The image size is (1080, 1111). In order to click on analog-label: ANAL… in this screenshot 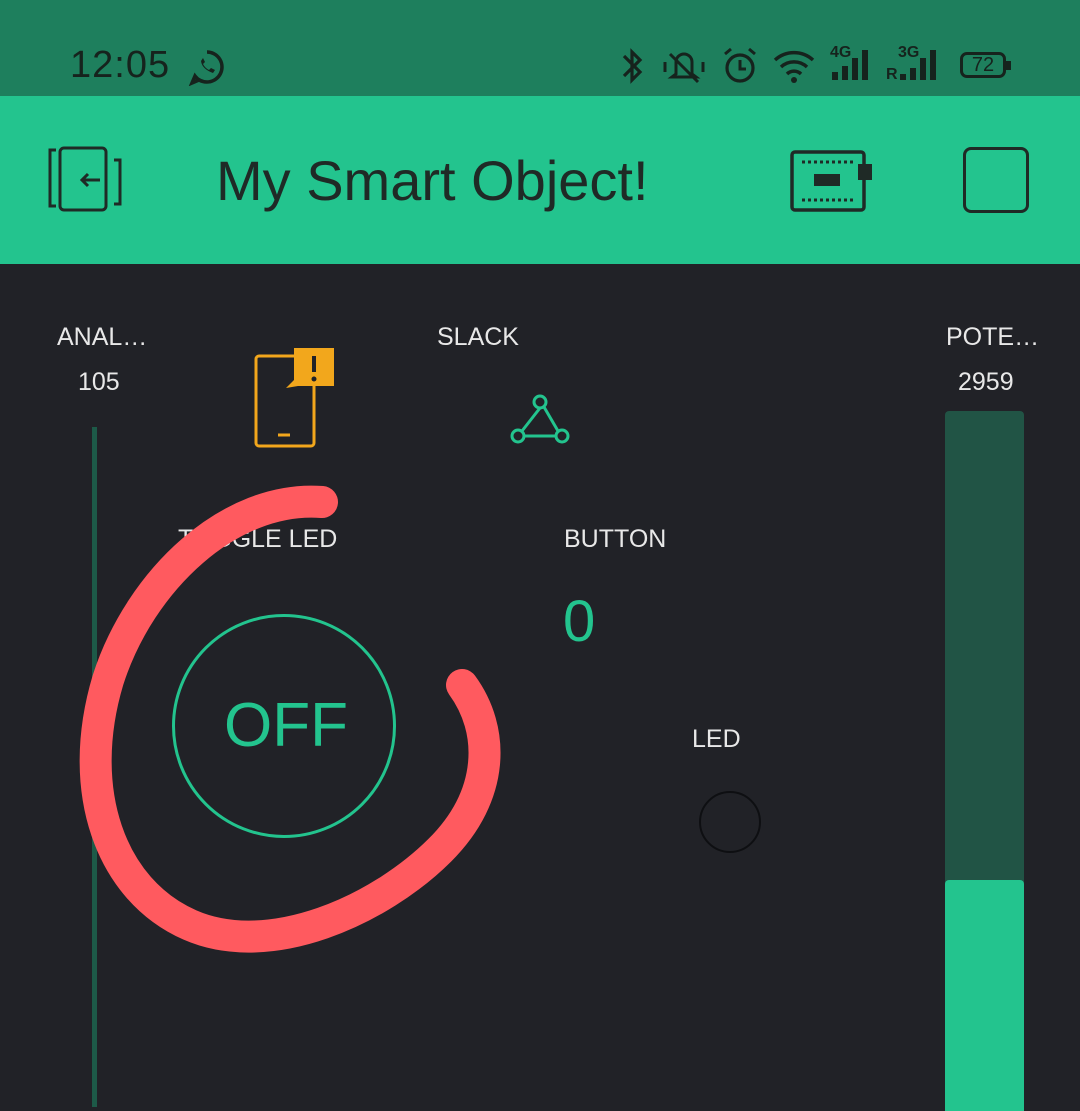, I will do `click(102, 337)`.